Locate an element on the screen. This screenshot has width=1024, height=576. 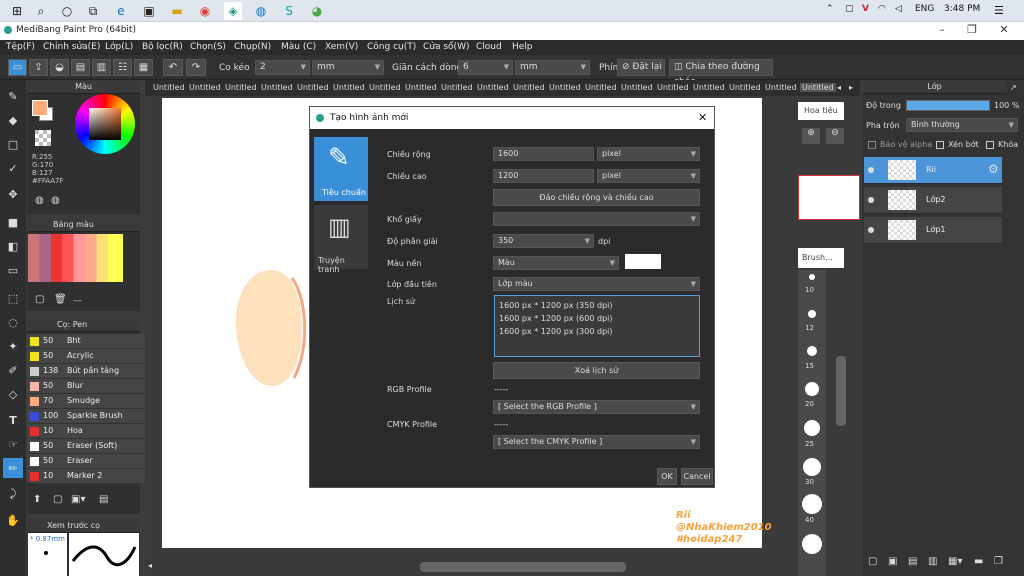
menu-help: Help is located at coordinates (522, 47).